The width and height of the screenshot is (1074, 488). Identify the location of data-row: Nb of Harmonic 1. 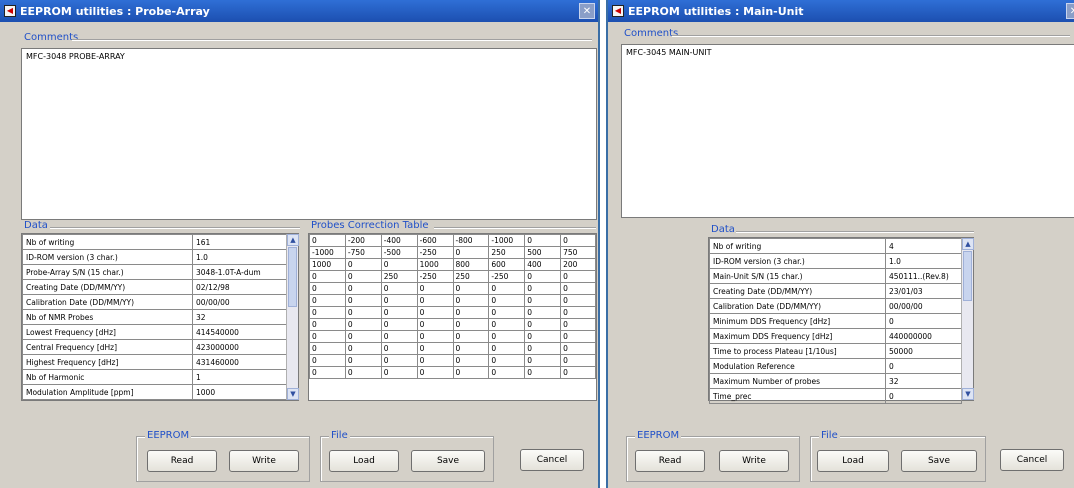
(155, 377).